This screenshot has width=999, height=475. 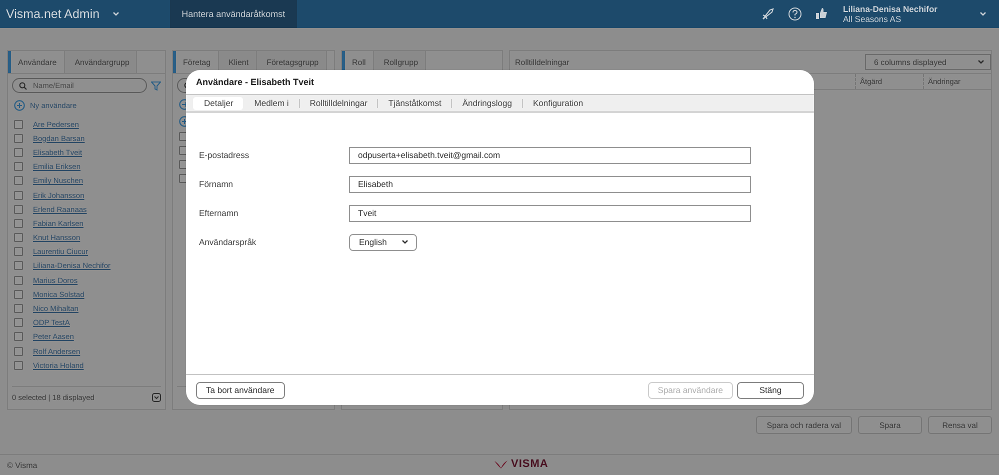 What do you see at coordinates (196, 62) in the screenshot?
I see `panel-tab: Företag` at bounding box center [196, 62].